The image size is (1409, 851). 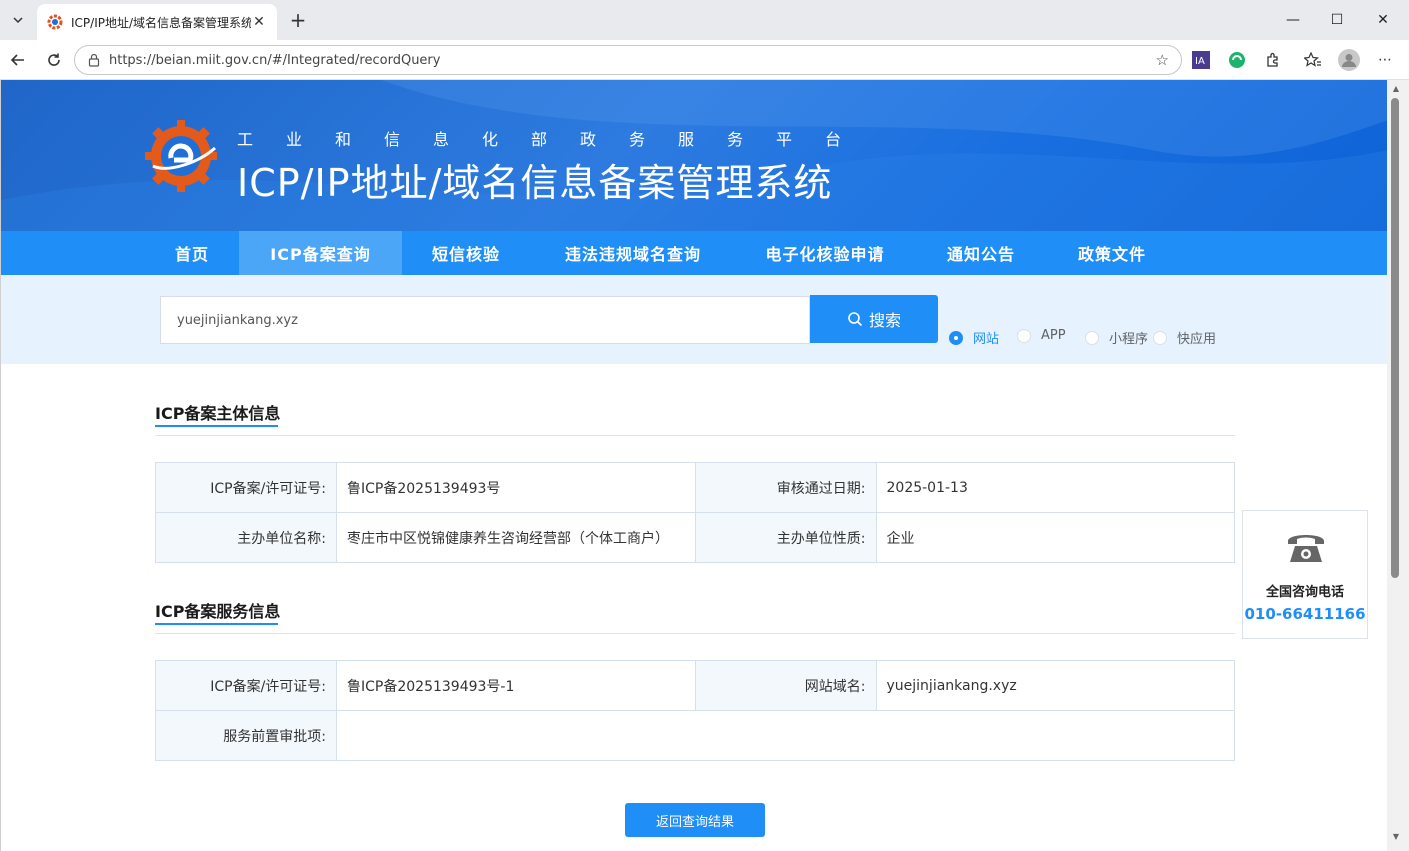 What do you see at coordinates (1055, 487) in the screenshot?
I see `field-value: 2025-01-13` at bounding box center [1055, 487].